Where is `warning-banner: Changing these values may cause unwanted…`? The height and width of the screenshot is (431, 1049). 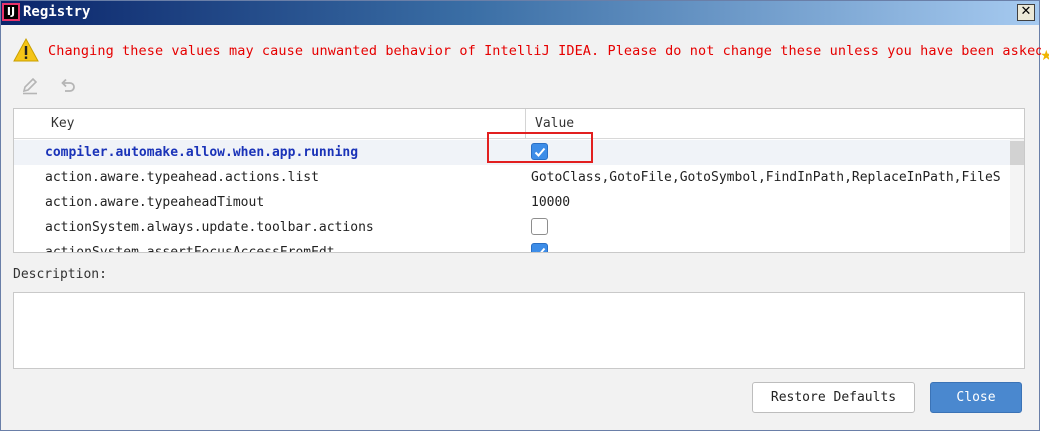
warning-banner: Changing these values may cause unwanted… is located at coordinates (531, 51).